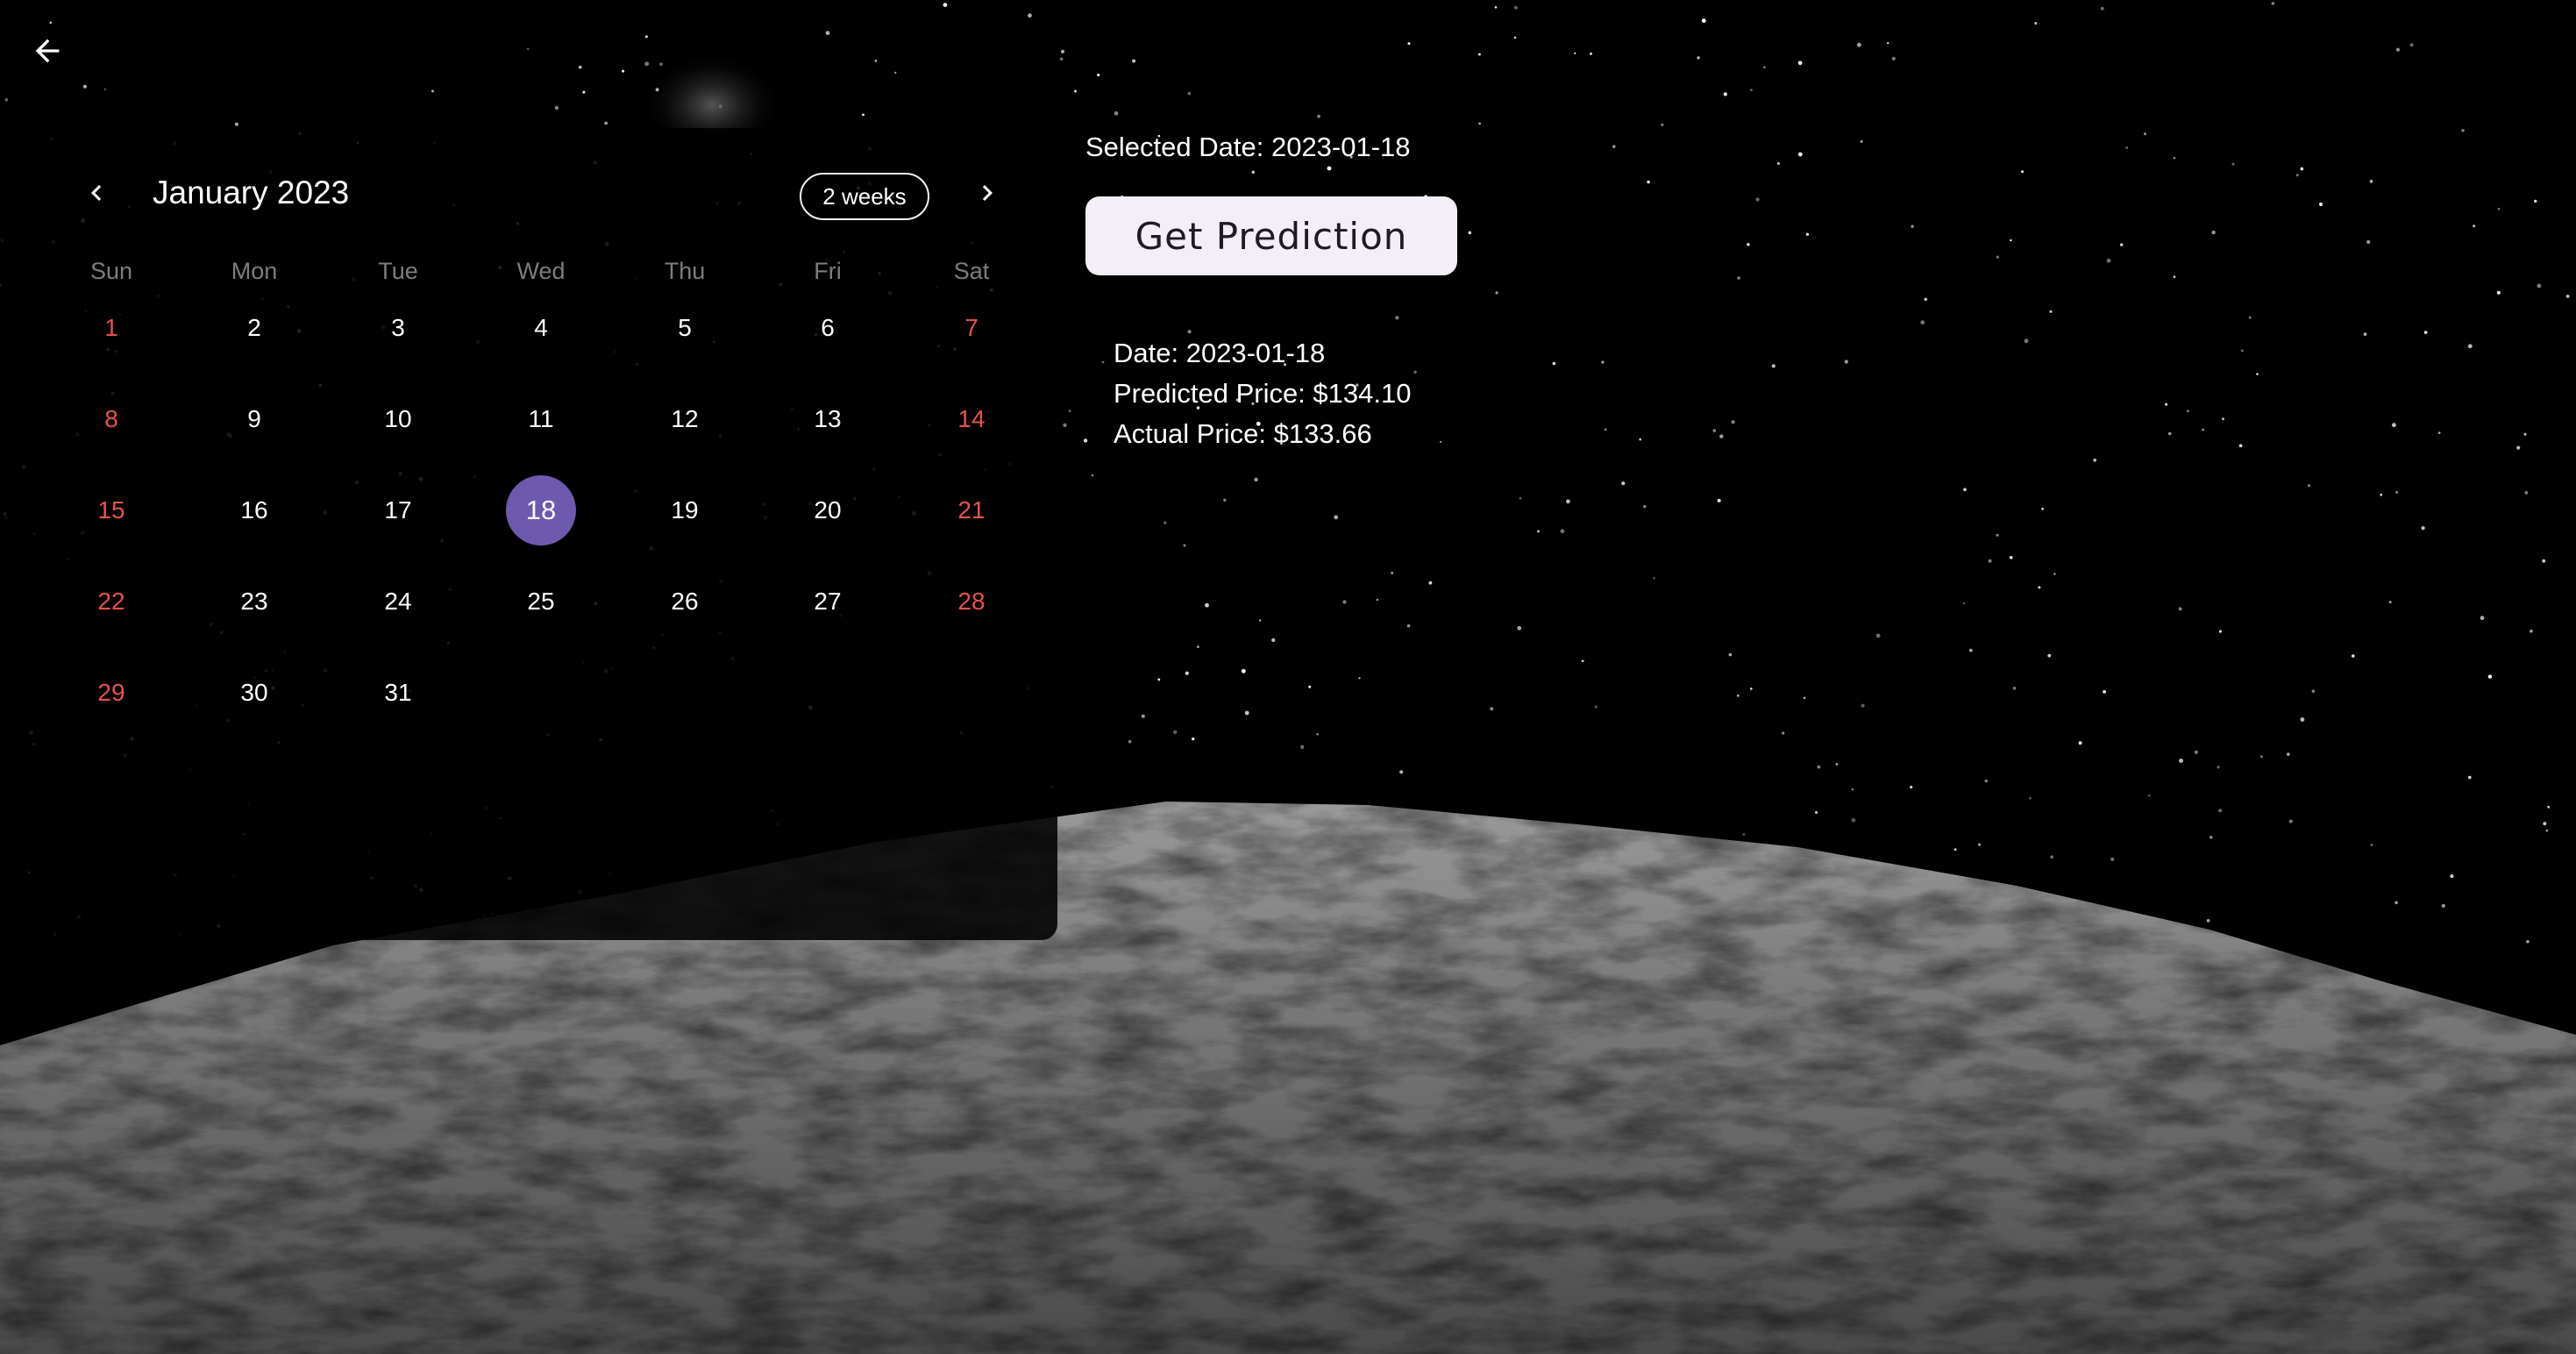 This screenshot has width=2576, height=1354. What do you see at coordinates (254, 419) in the screenshot?
I see `calendar-day: 9` at bounding box center [254, 419].